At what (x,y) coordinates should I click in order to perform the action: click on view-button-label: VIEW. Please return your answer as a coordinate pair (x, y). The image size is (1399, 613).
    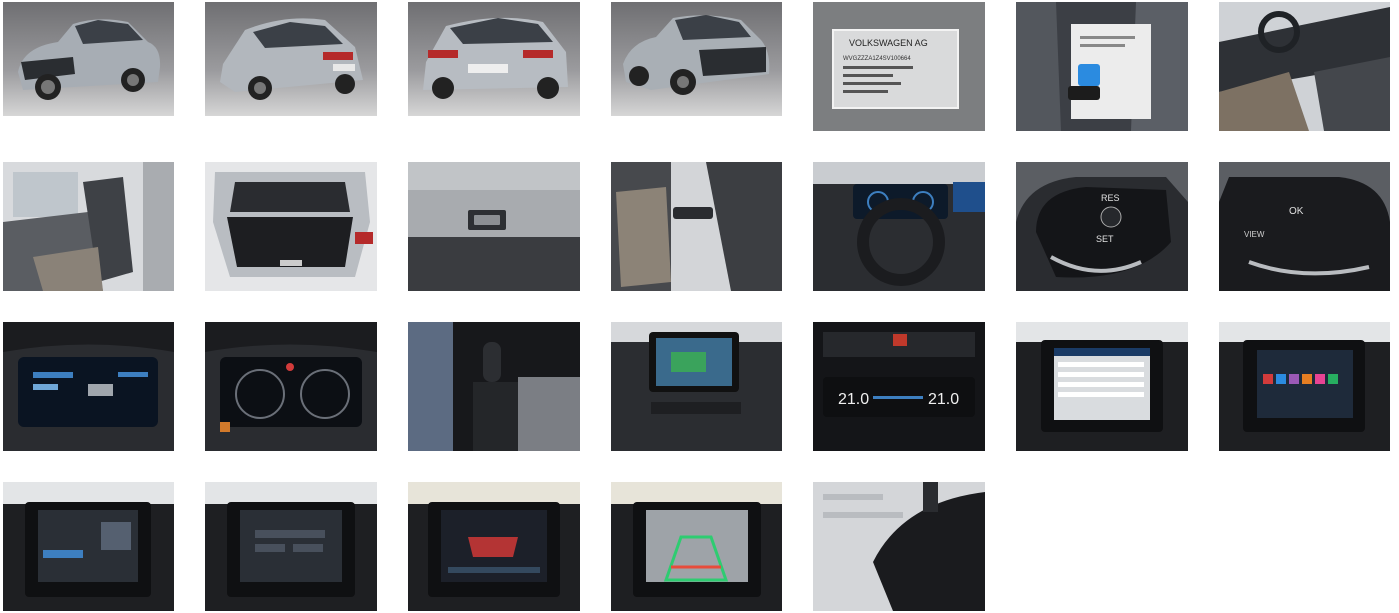
    Looking at the image, I should click on (1254, 234).